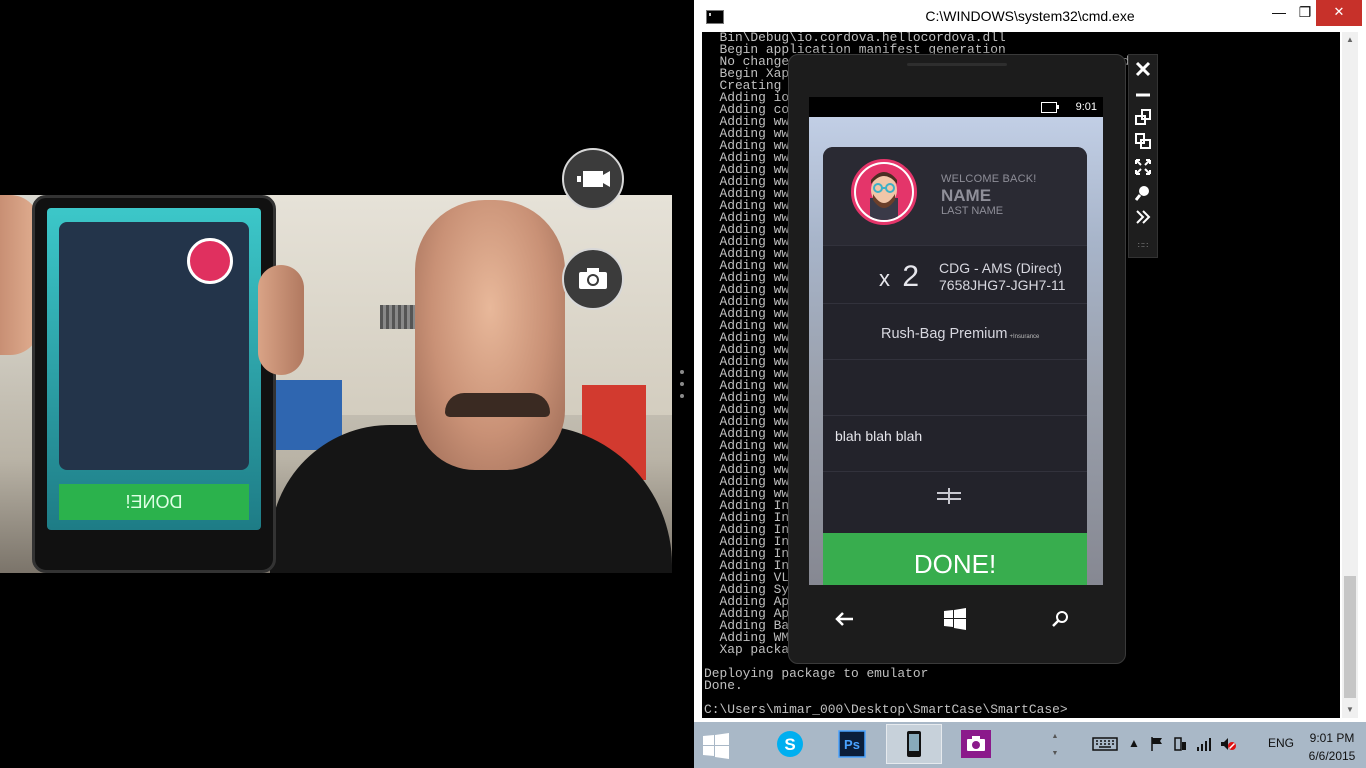 The height and width of the screenshot is (768, 1366). Describe the element at coordinates (1350, 710) in the screenshot. I see `scroll-down-arrow-icon: ▼` at that location.